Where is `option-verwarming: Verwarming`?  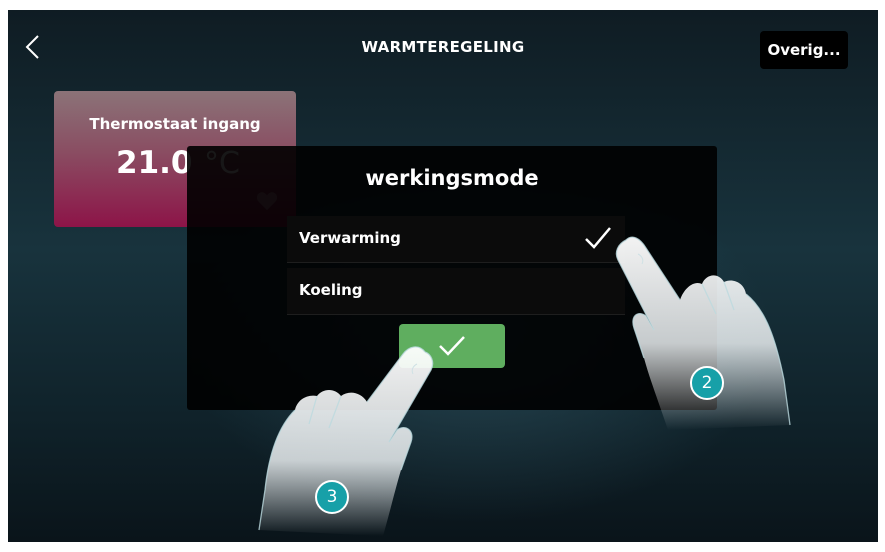
option-verwarming: Verwarming is located at coordinates (456, 239).